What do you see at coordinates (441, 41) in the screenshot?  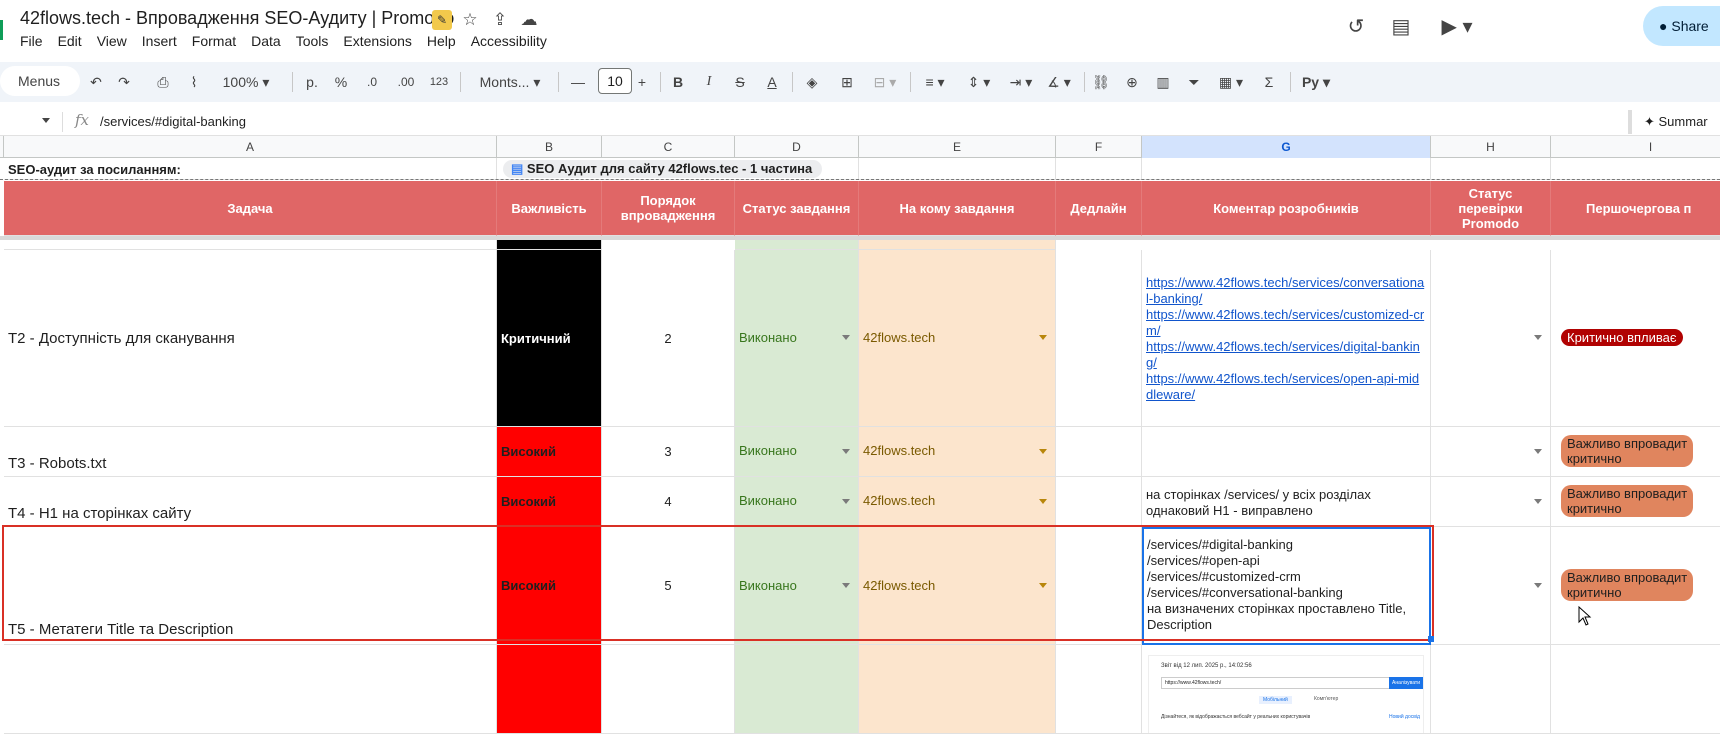 I see `menu-help: Help` at bounding box center [441, 41].